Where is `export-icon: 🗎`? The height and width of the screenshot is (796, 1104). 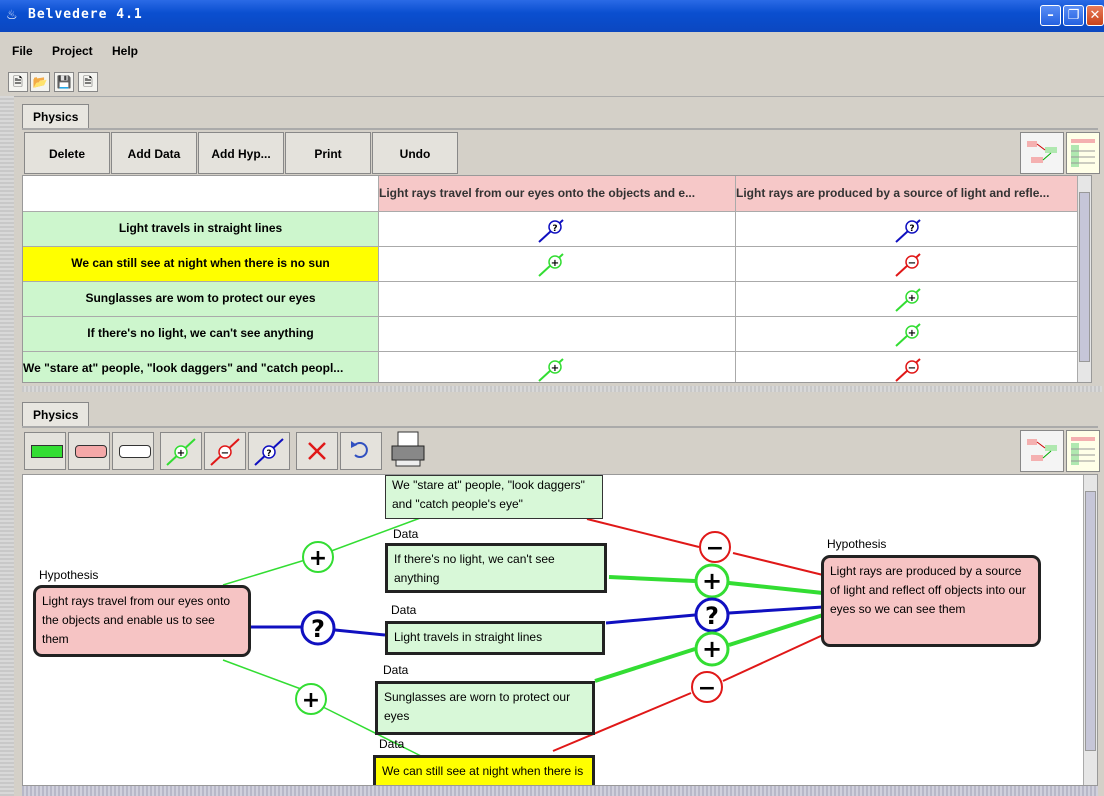 export-icon: 🗎 is located at coordinates (88, 82).